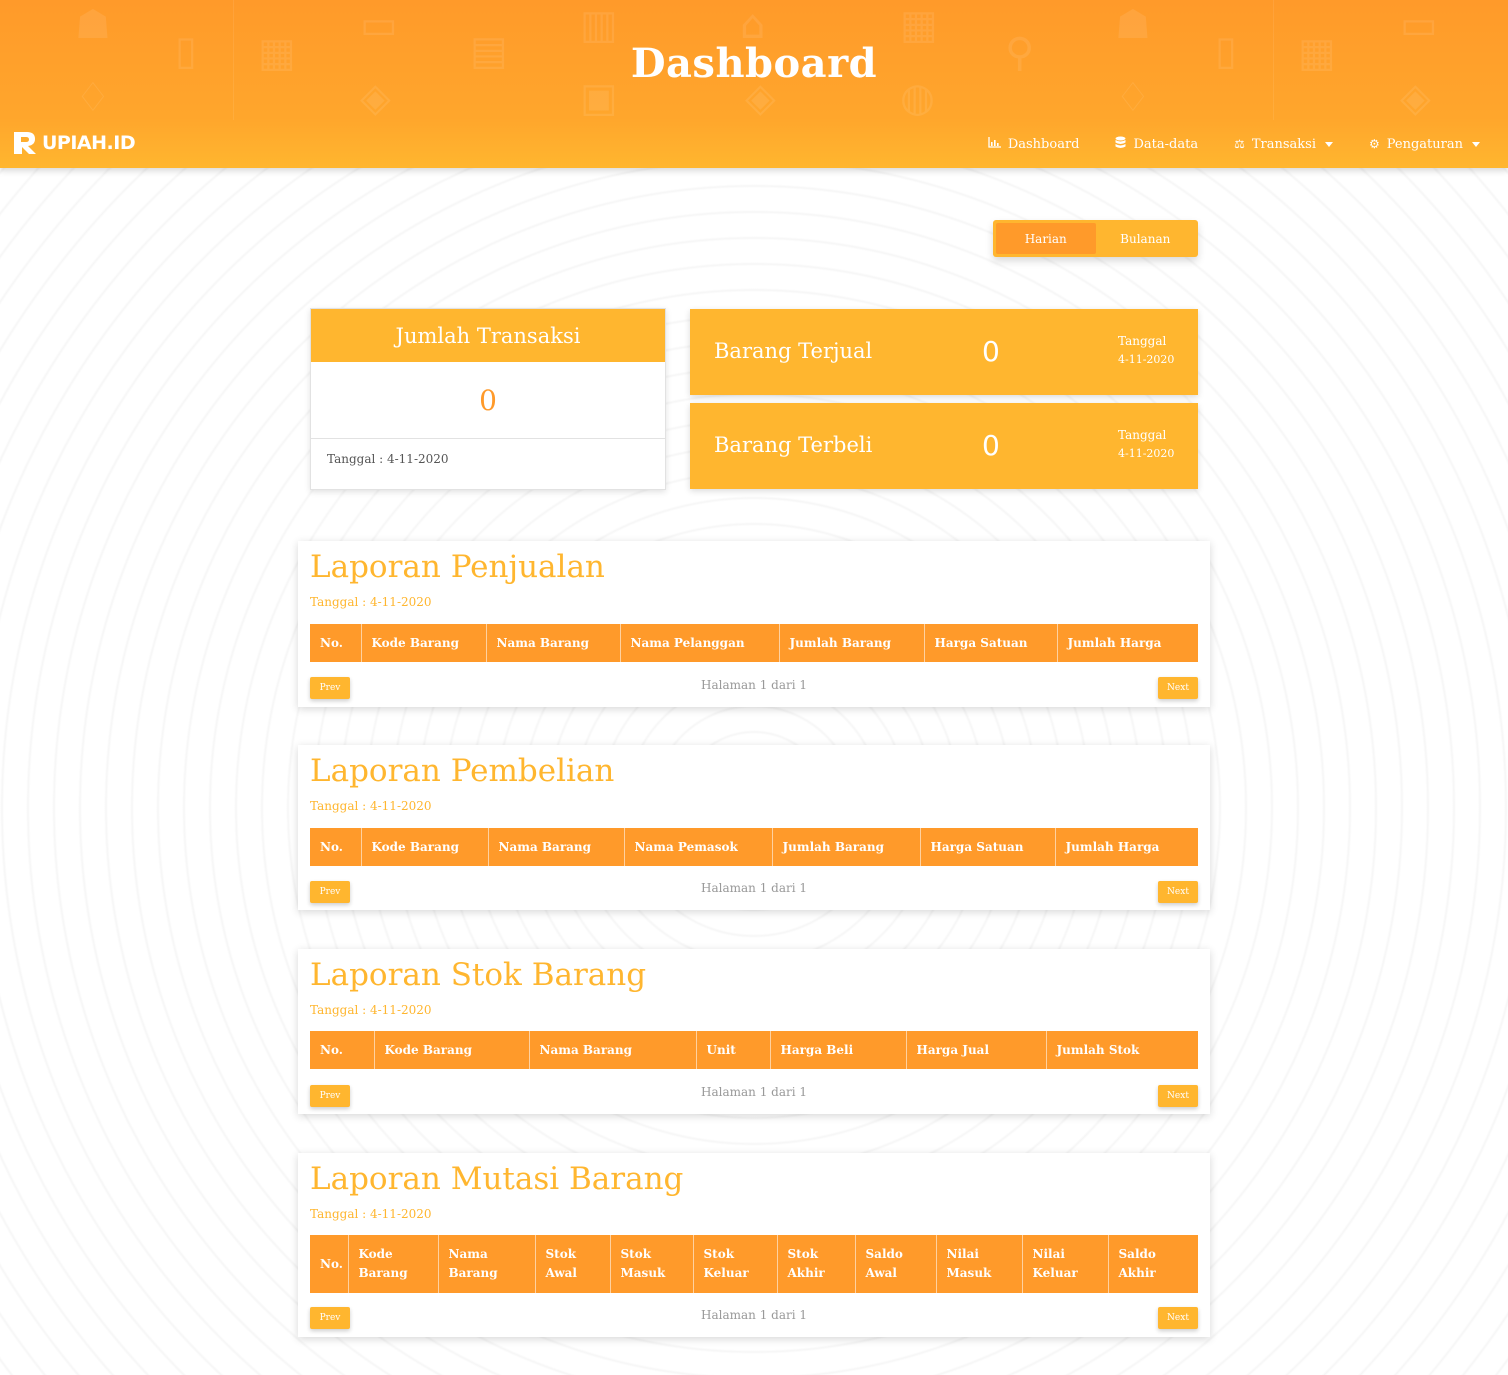 This screenshot has width=1508, height=1375. Describe the element at coordinates (816, 1264) in the screenshot. I see `column-header: Stok Akhir` at that location.